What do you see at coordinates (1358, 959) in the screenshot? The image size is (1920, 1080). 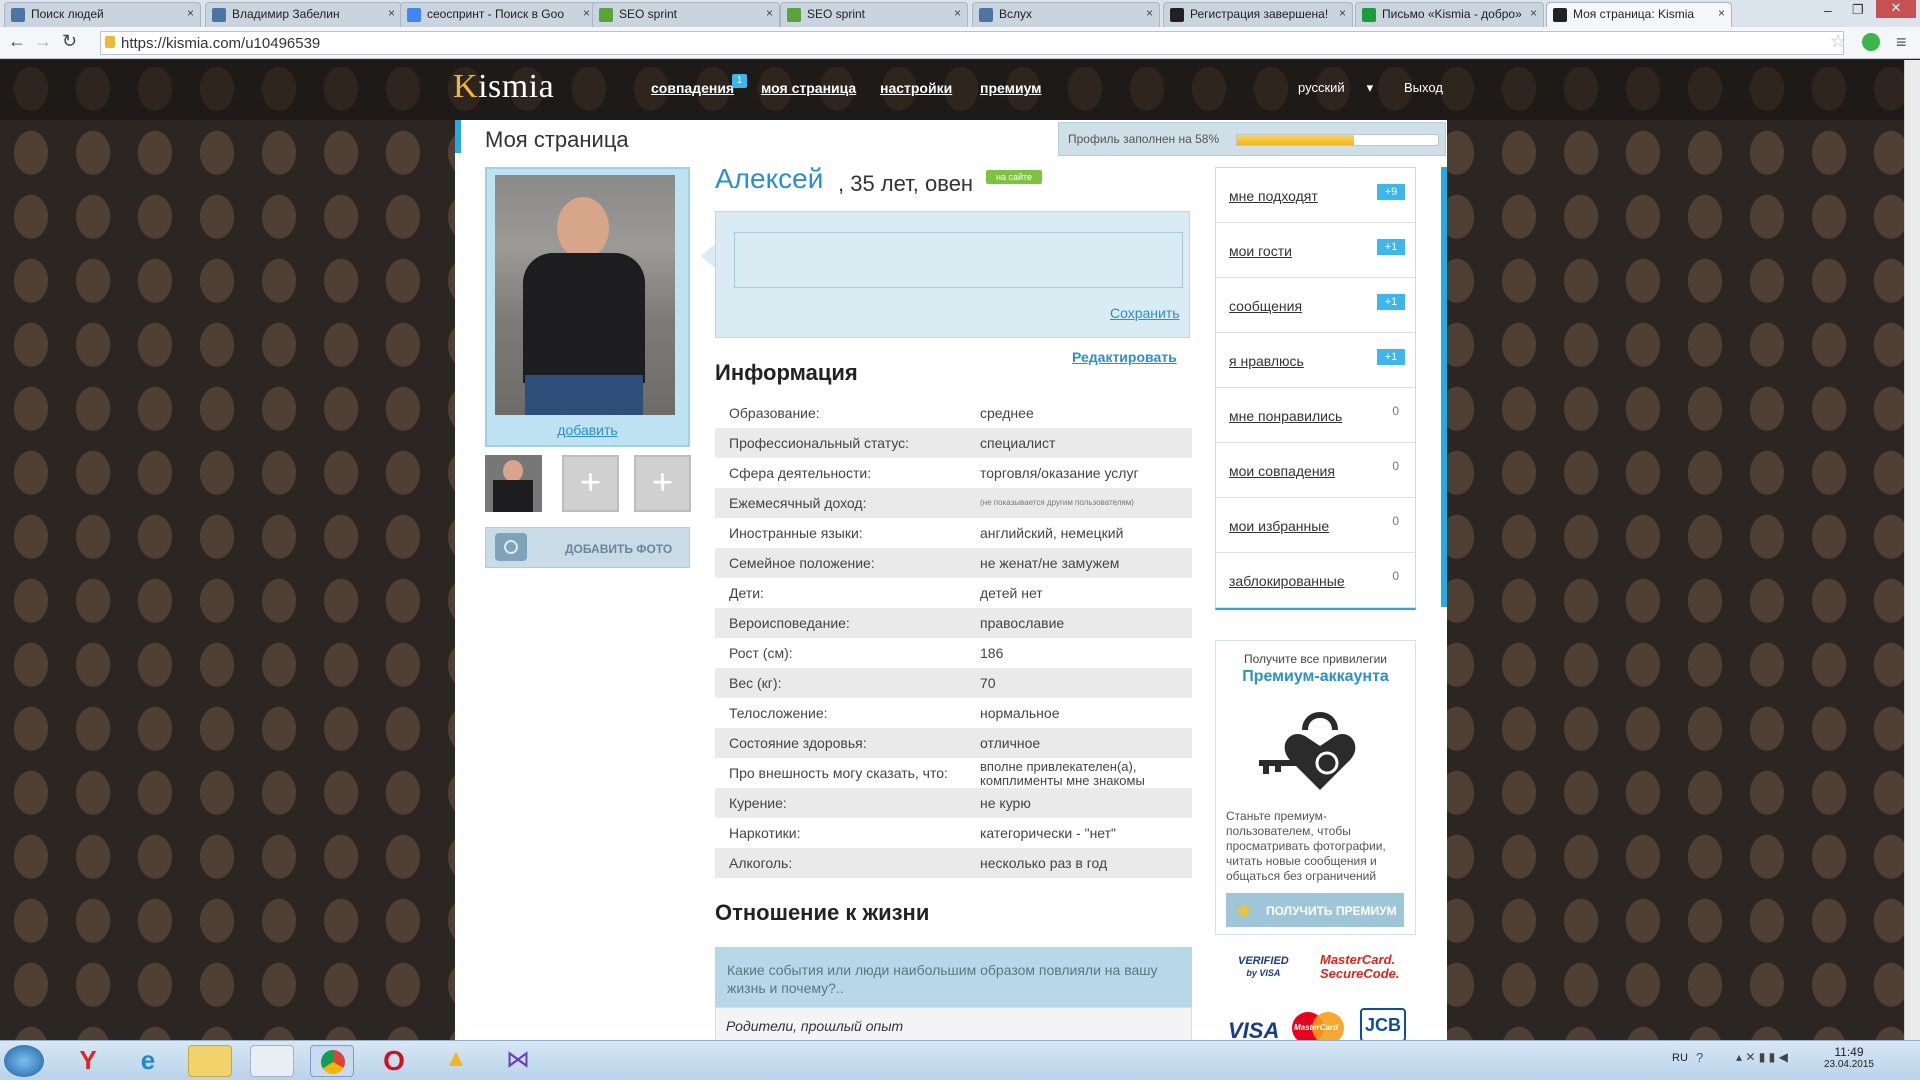 I see `securecode-line1: MasterCard.` at bounding box center [1358, 959].